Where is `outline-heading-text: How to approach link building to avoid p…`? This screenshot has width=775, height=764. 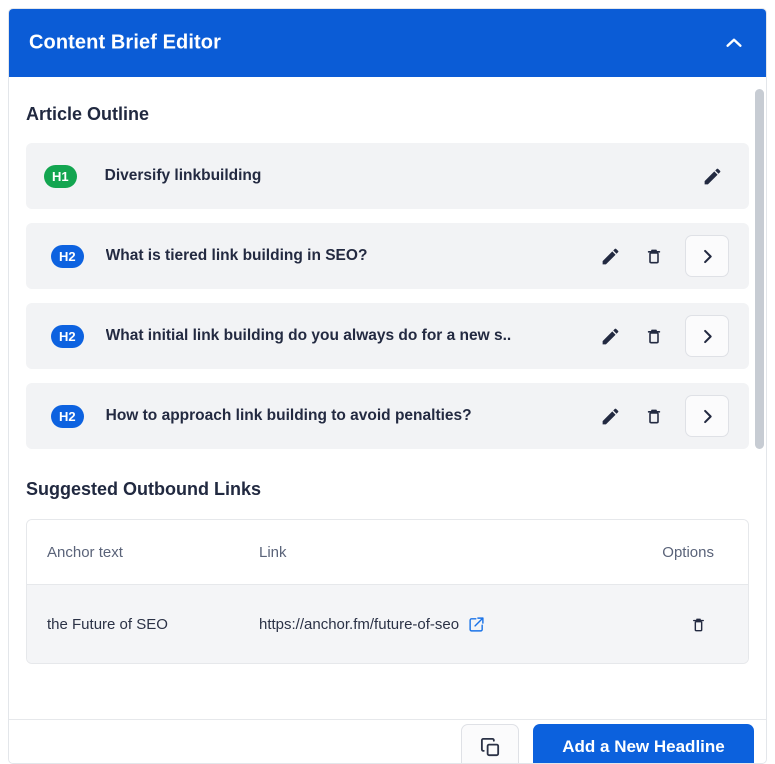 outline-heading-text: How to approach link building to avoid p… is located at coordinates (288, 415).